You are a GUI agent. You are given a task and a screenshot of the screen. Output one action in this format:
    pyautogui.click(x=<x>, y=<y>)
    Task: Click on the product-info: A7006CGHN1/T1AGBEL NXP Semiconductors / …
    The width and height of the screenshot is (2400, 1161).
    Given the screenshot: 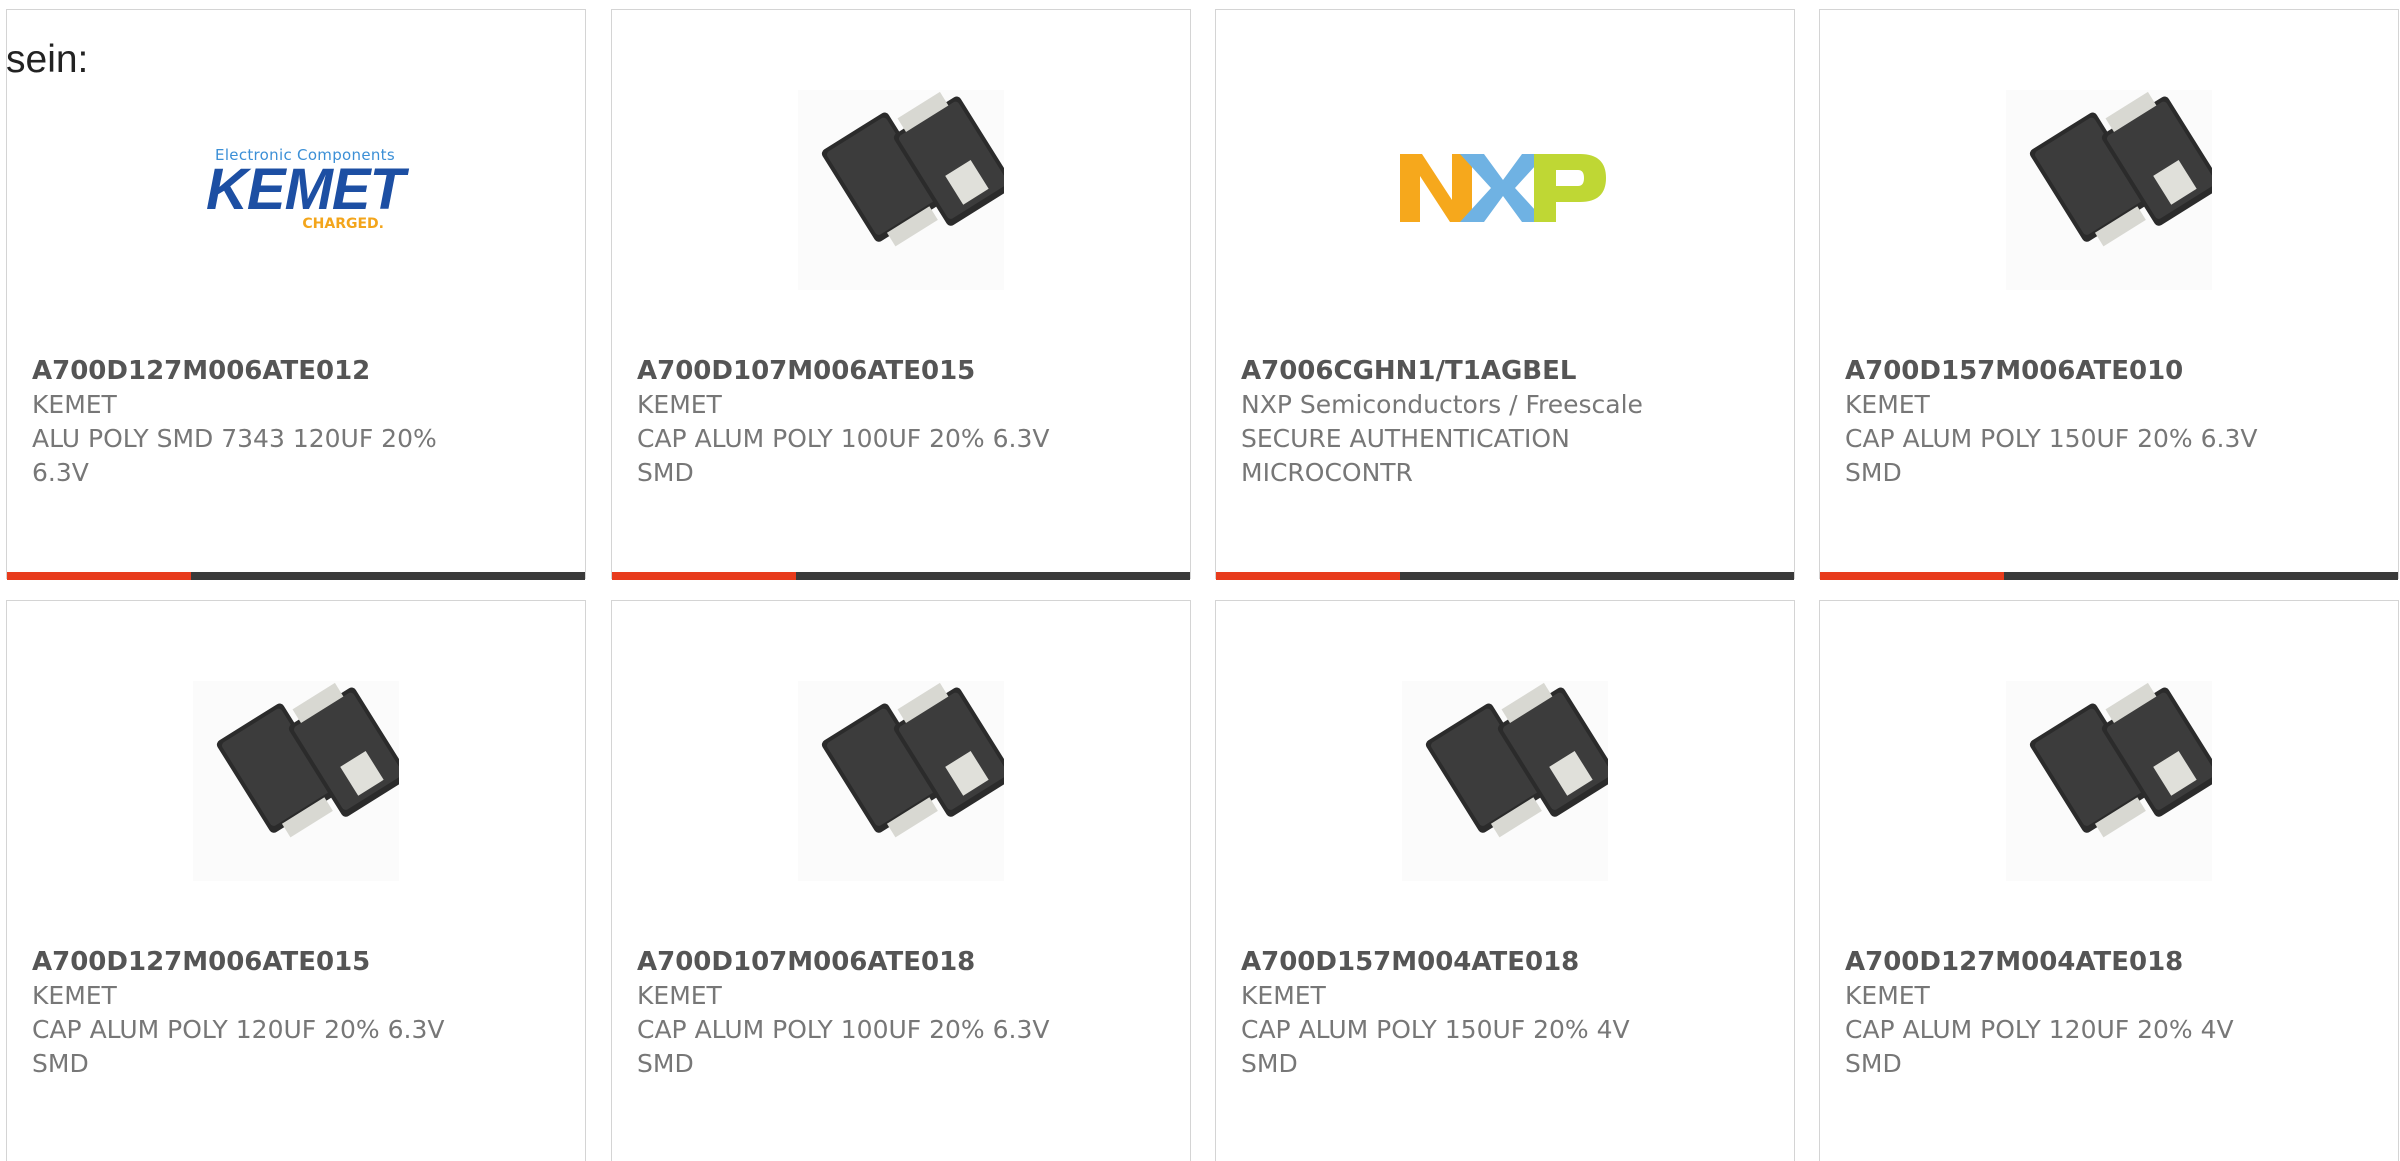 What is the action you would take?
    pyautogui.click(x=1461, y=422)
    